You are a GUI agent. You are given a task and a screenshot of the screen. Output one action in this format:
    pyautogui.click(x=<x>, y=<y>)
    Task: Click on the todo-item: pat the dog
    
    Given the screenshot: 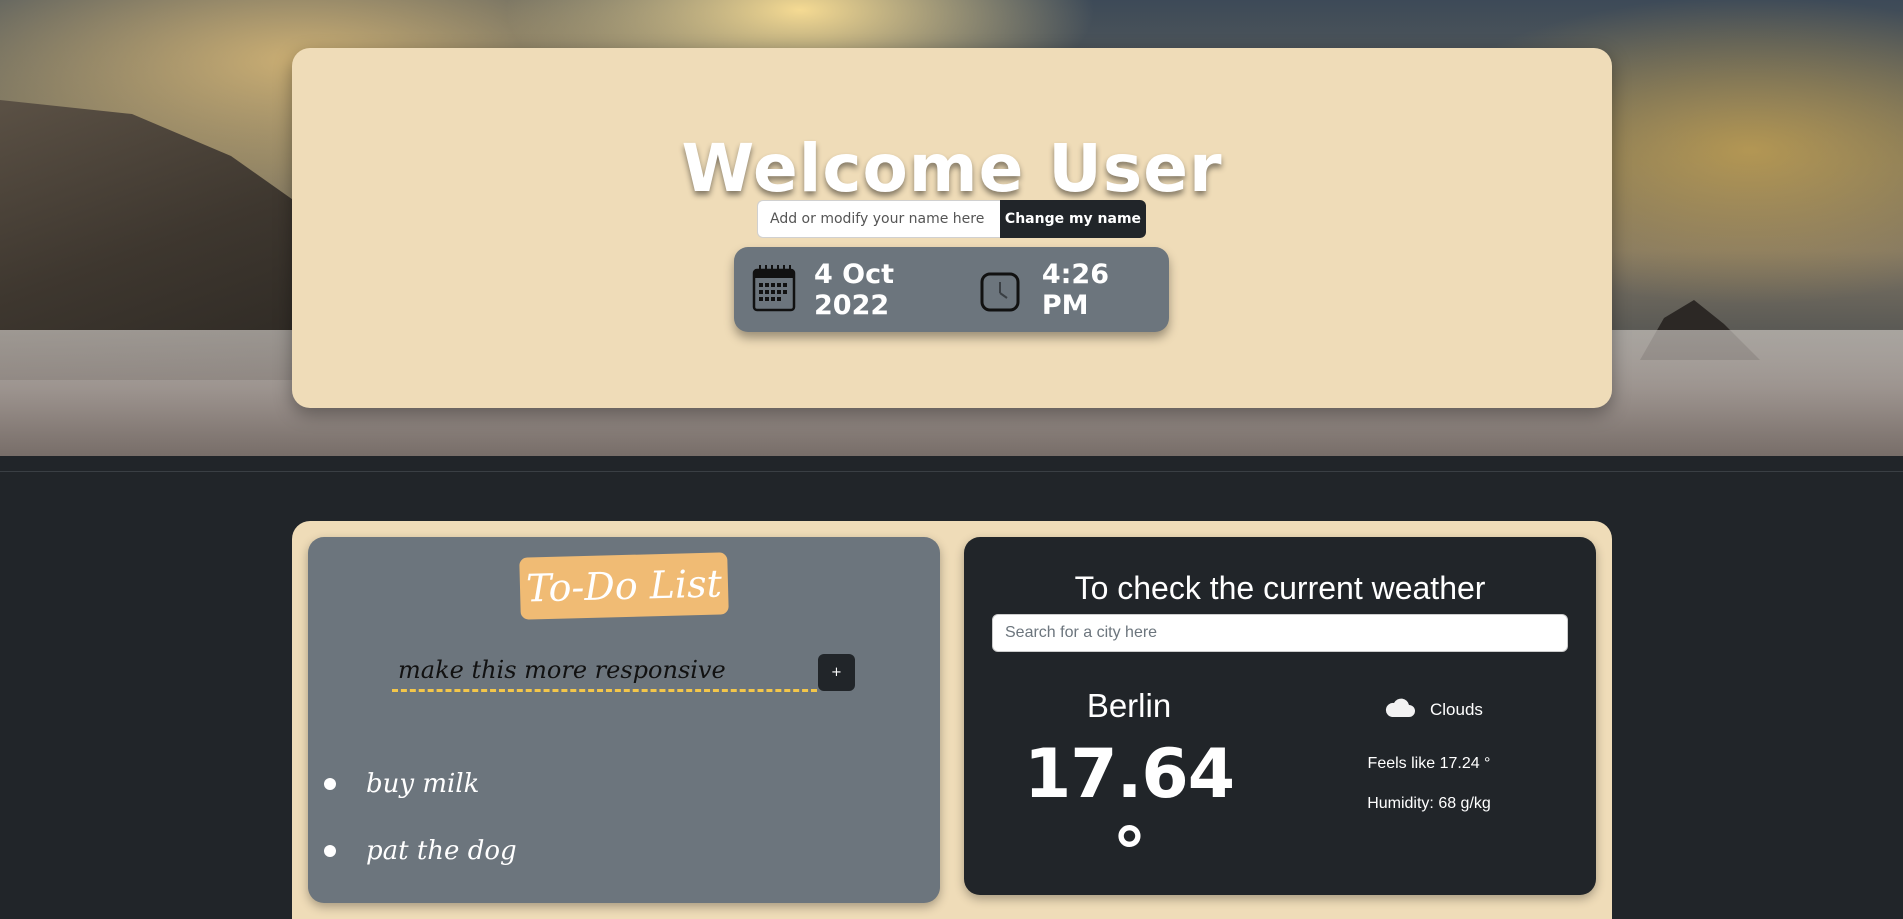 What is the action you would take?
    pyautogui.click(x=418, y=850)
    